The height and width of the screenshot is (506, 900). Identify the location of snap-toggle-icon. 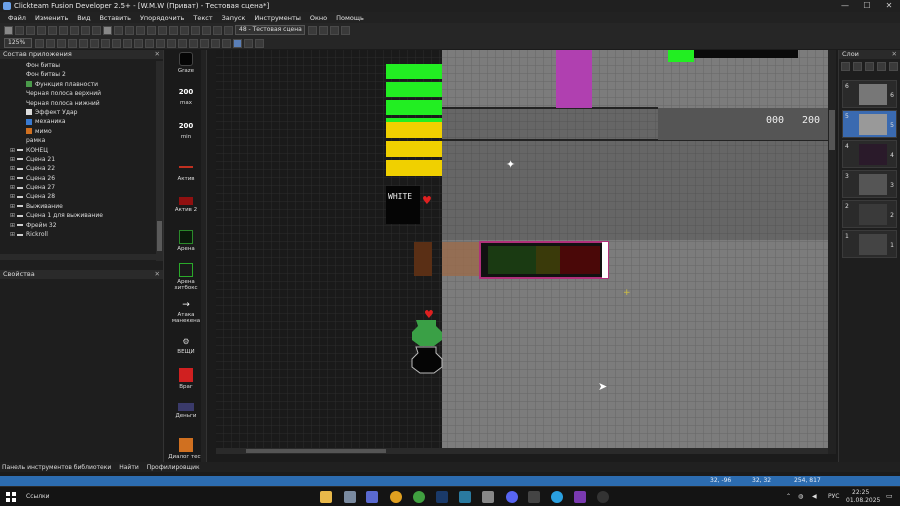
(72, 43).